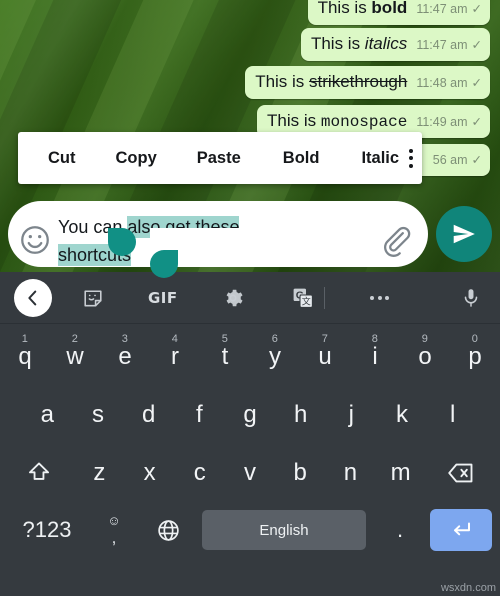  I want to click on key-w: 2w, so click(75, 357).